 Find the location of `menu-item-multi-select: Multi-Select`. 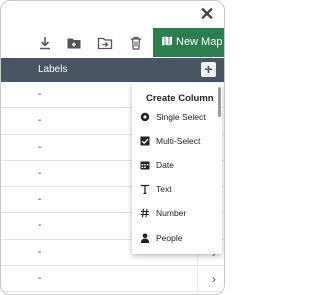

menu-item-multi-select: Multi-Select is located at coordinates (179, 141).